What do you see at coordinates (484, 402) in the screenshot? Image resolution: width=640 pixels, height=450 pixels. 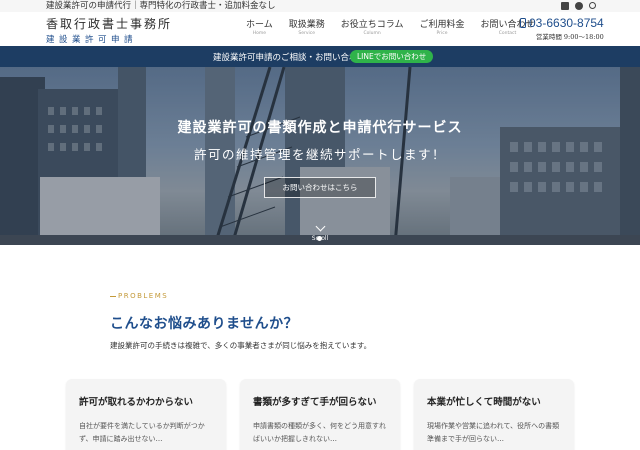 I see `problem-card-title: 本業が忙しくて時間がない` at bounding box center [484, 402].